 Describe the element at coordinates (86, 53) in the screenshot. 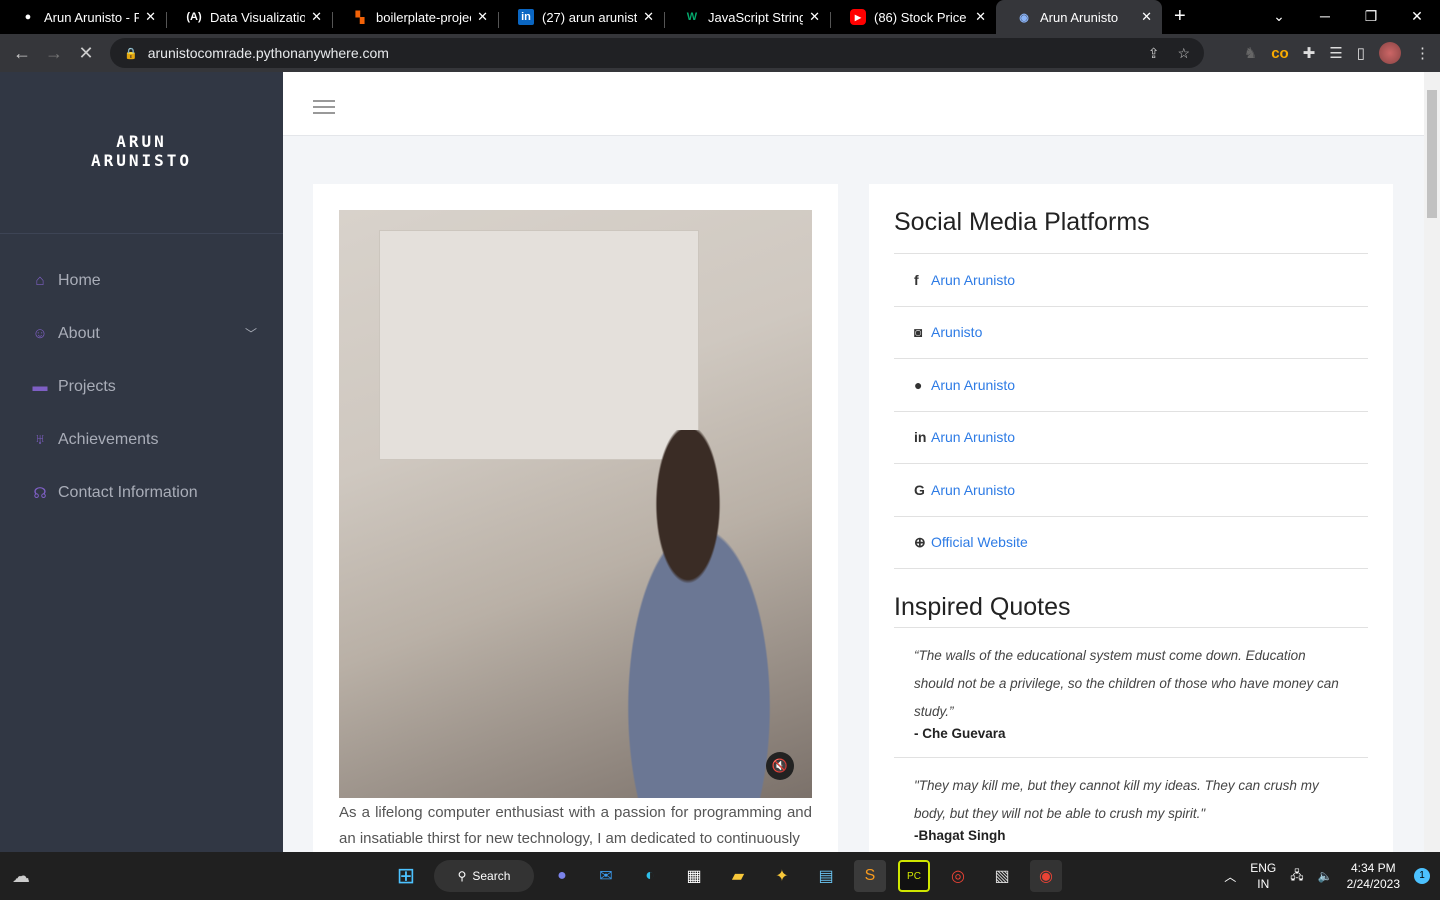

I see `stop-loading-icon: ✕` at that location.